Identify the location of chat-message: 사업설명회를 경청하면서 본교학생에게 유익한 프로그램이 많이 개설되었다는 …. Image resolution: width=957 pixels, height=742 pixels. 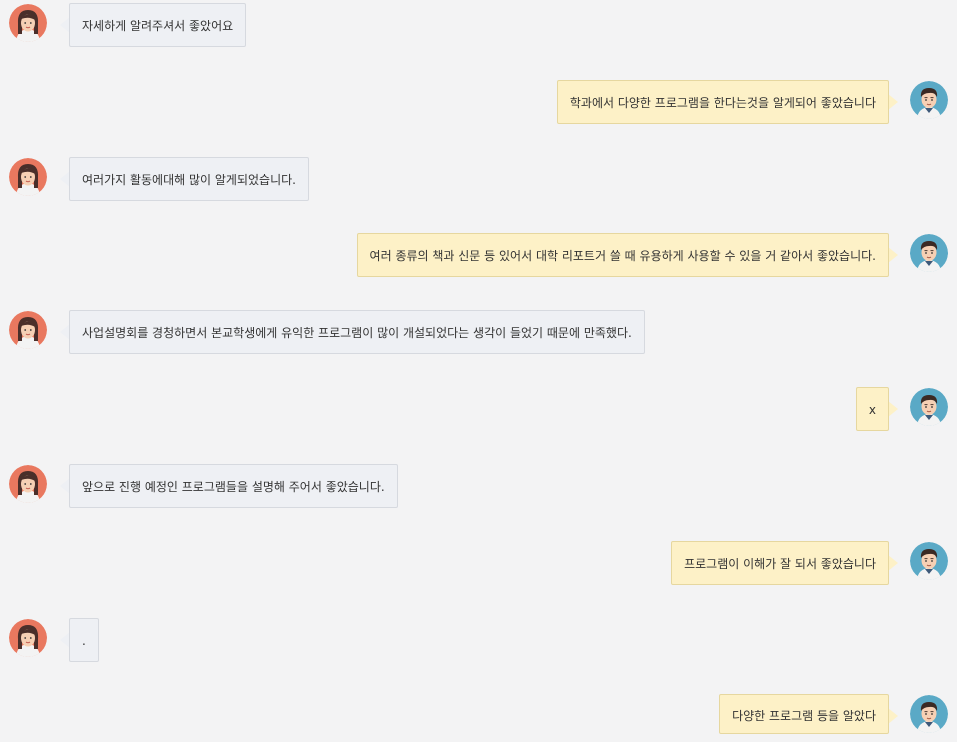
(478, 334).